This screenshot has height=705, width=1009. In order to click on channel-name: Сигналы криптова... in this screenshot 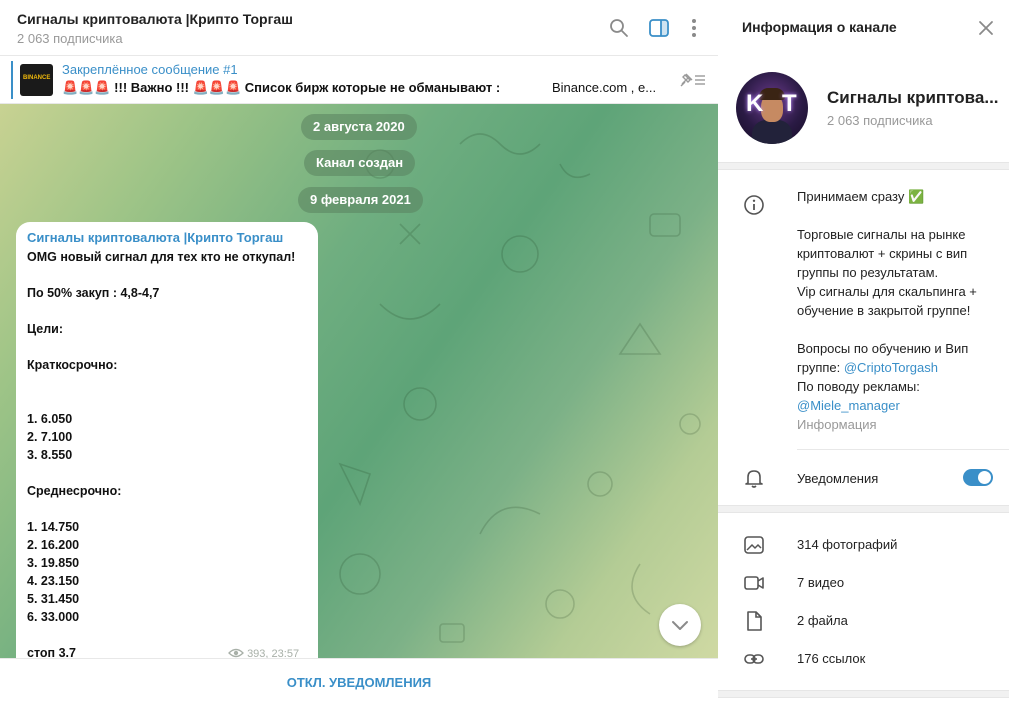, I will do `click(913, 97)`.